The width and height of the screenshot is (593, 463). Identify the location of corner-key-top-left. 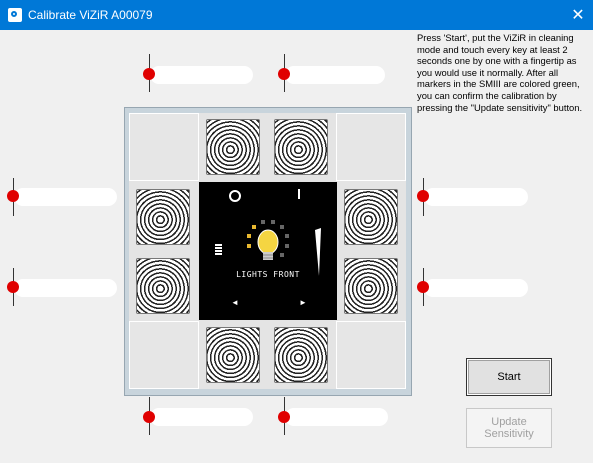
(164, 147).